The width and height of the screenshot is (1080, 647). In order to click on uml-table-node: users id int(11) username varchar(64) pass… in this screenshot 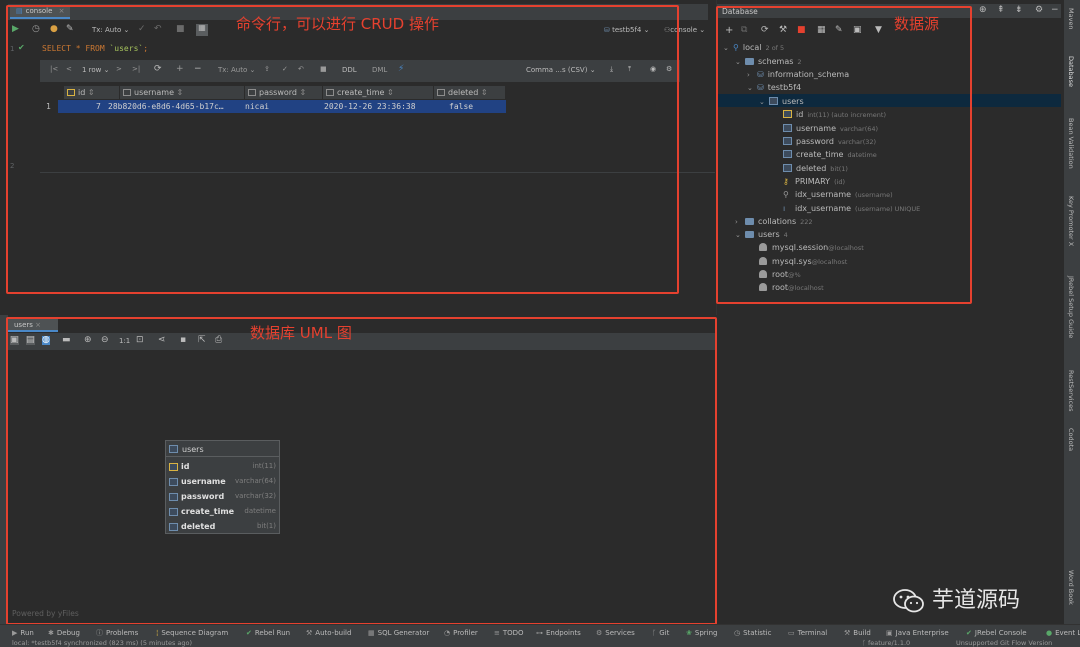, I will do `click(222, 487)`.